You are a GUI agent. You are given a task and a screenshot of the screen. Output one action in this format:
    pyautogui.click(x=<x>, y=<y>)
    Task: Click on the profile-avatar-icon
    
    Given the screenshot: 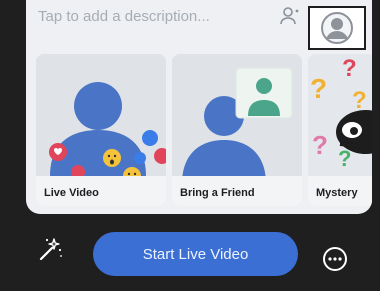 What is the action you would take?
    pyautogui.click(x=337, y=28)
    